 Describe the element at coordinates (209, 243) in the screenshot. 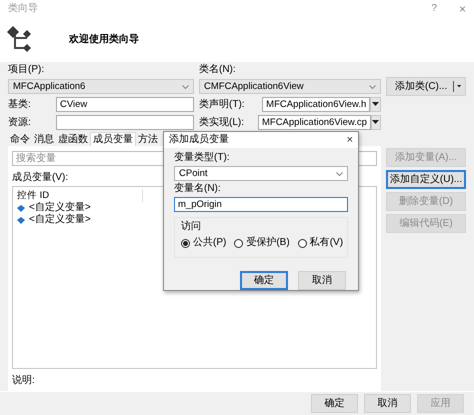

I see `radio-label: 公共(P)` at that location.